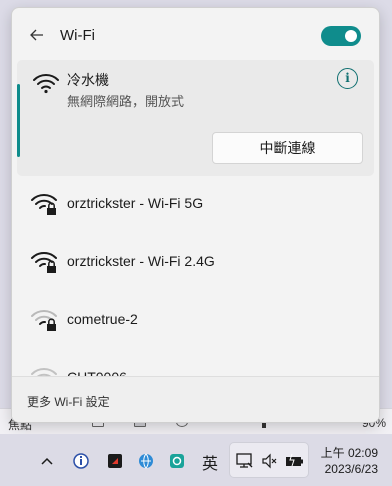  Describe the element at coordinates (135, 203) in the screenshot. I see `network-name: orztrickster - Wi-Fi 5G` at that location.